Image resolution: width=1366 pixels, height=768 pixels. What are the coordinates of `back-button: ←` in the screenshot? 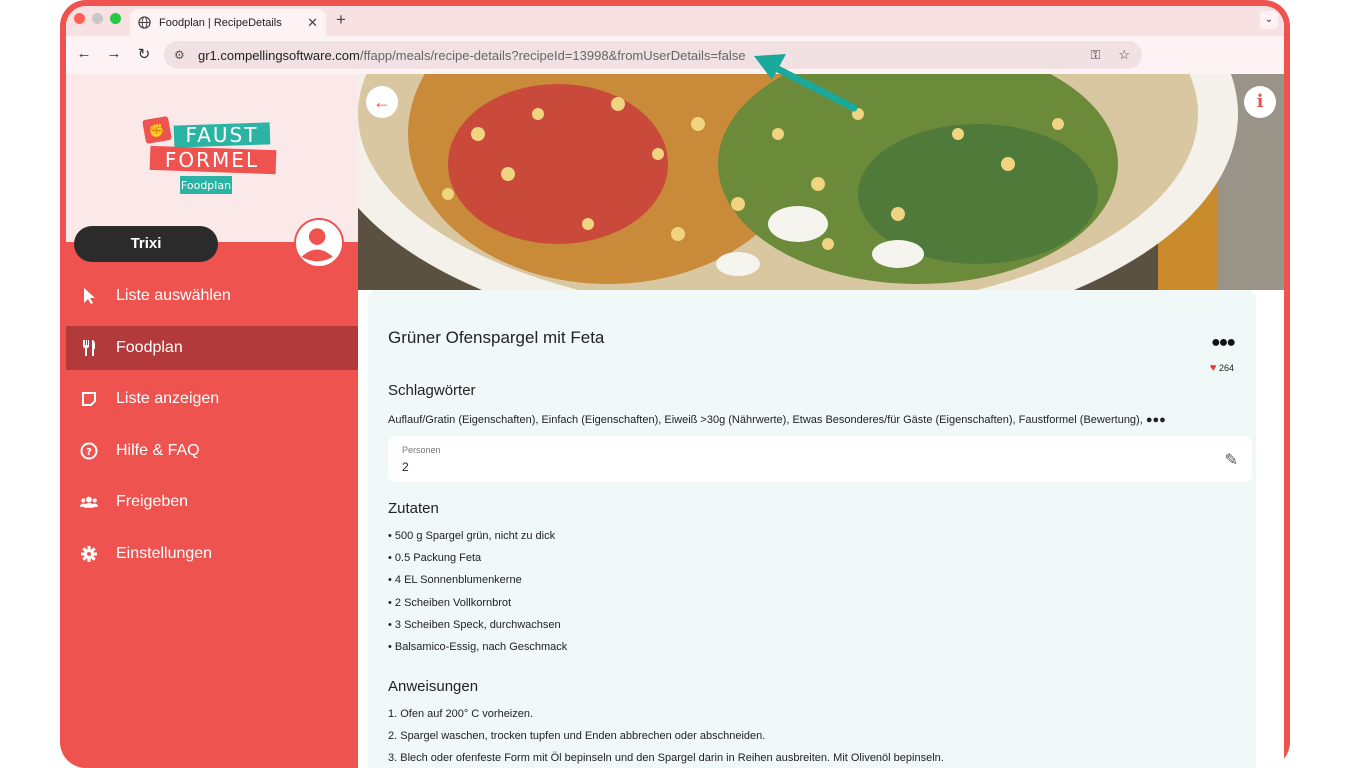 It's located at (382, 102).